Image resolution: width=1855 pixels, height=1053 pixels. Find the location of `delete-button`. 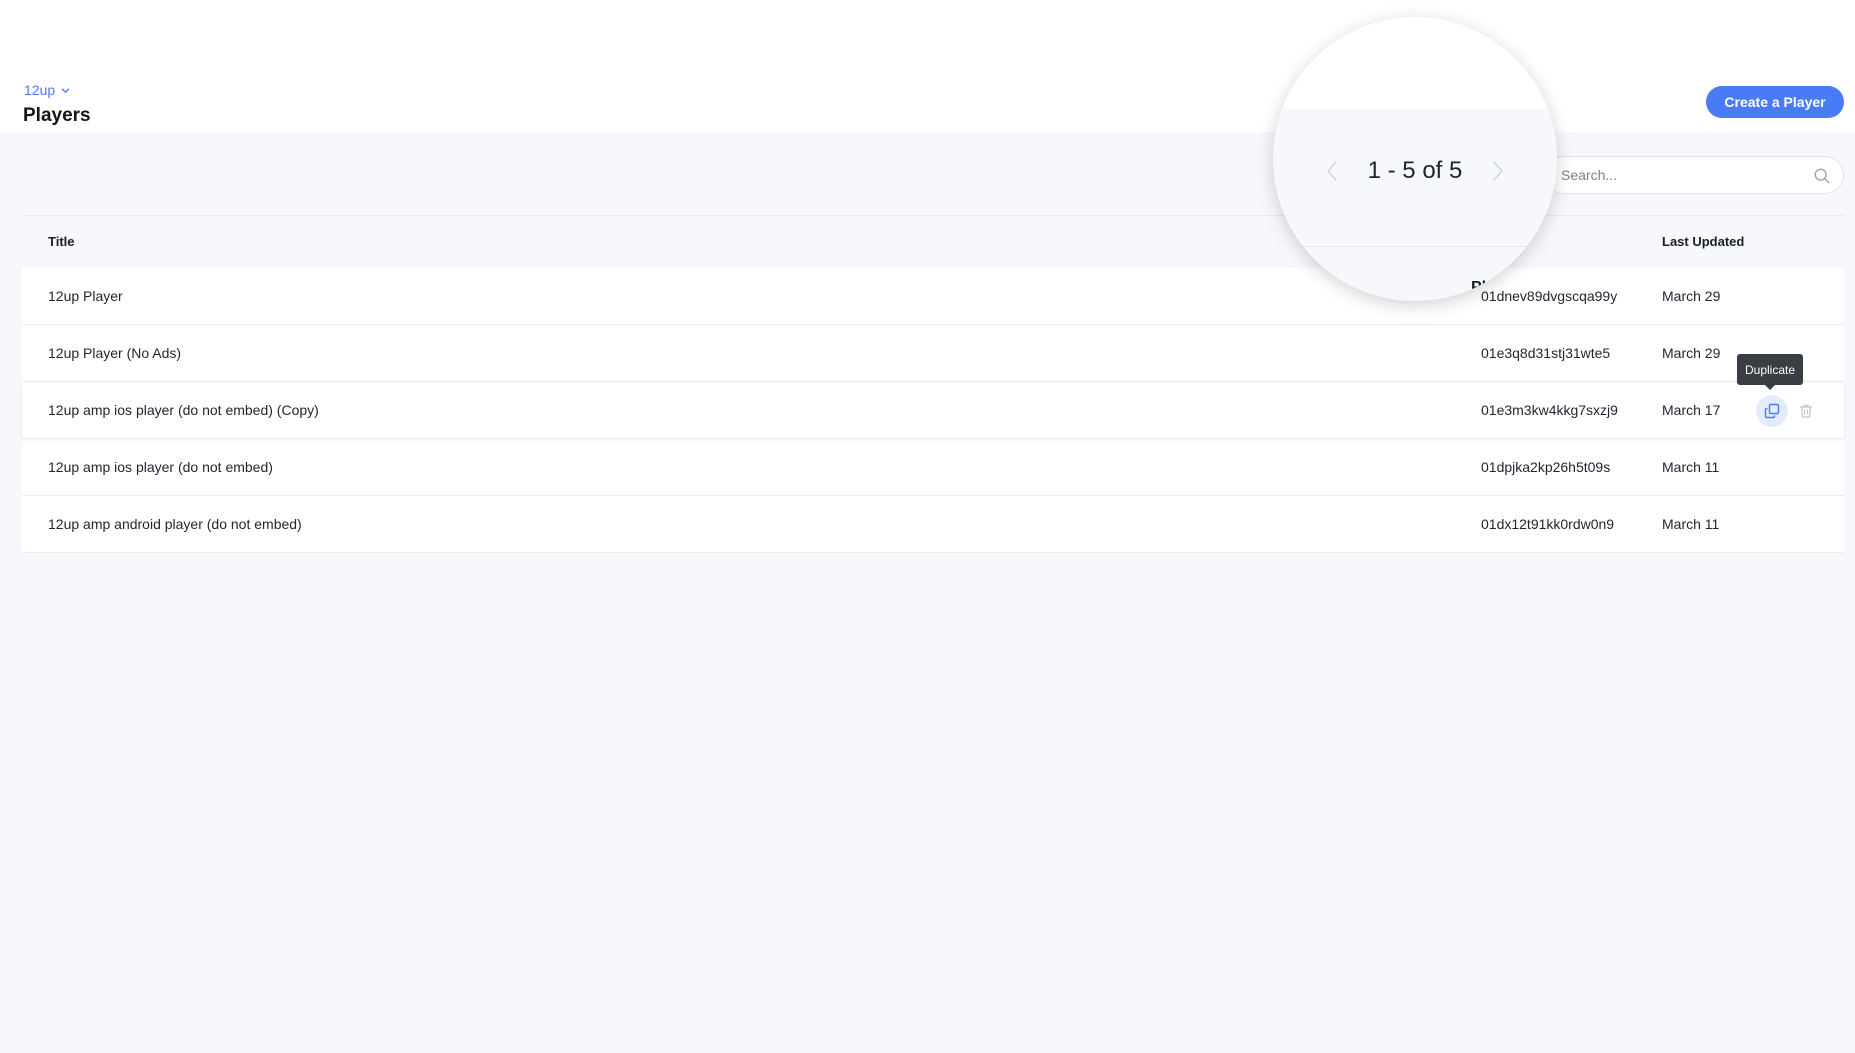

delete-button is located at coordinates (1806, 411).